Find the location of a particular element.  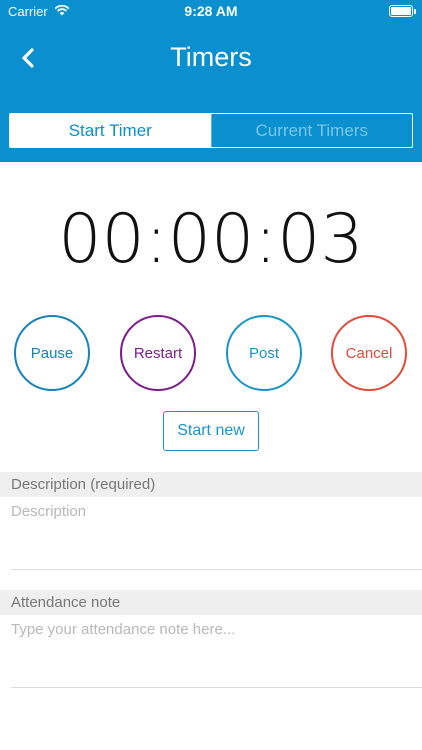

timer-tabs: Start Timer Current Timers is located at coordinates (211, 130).